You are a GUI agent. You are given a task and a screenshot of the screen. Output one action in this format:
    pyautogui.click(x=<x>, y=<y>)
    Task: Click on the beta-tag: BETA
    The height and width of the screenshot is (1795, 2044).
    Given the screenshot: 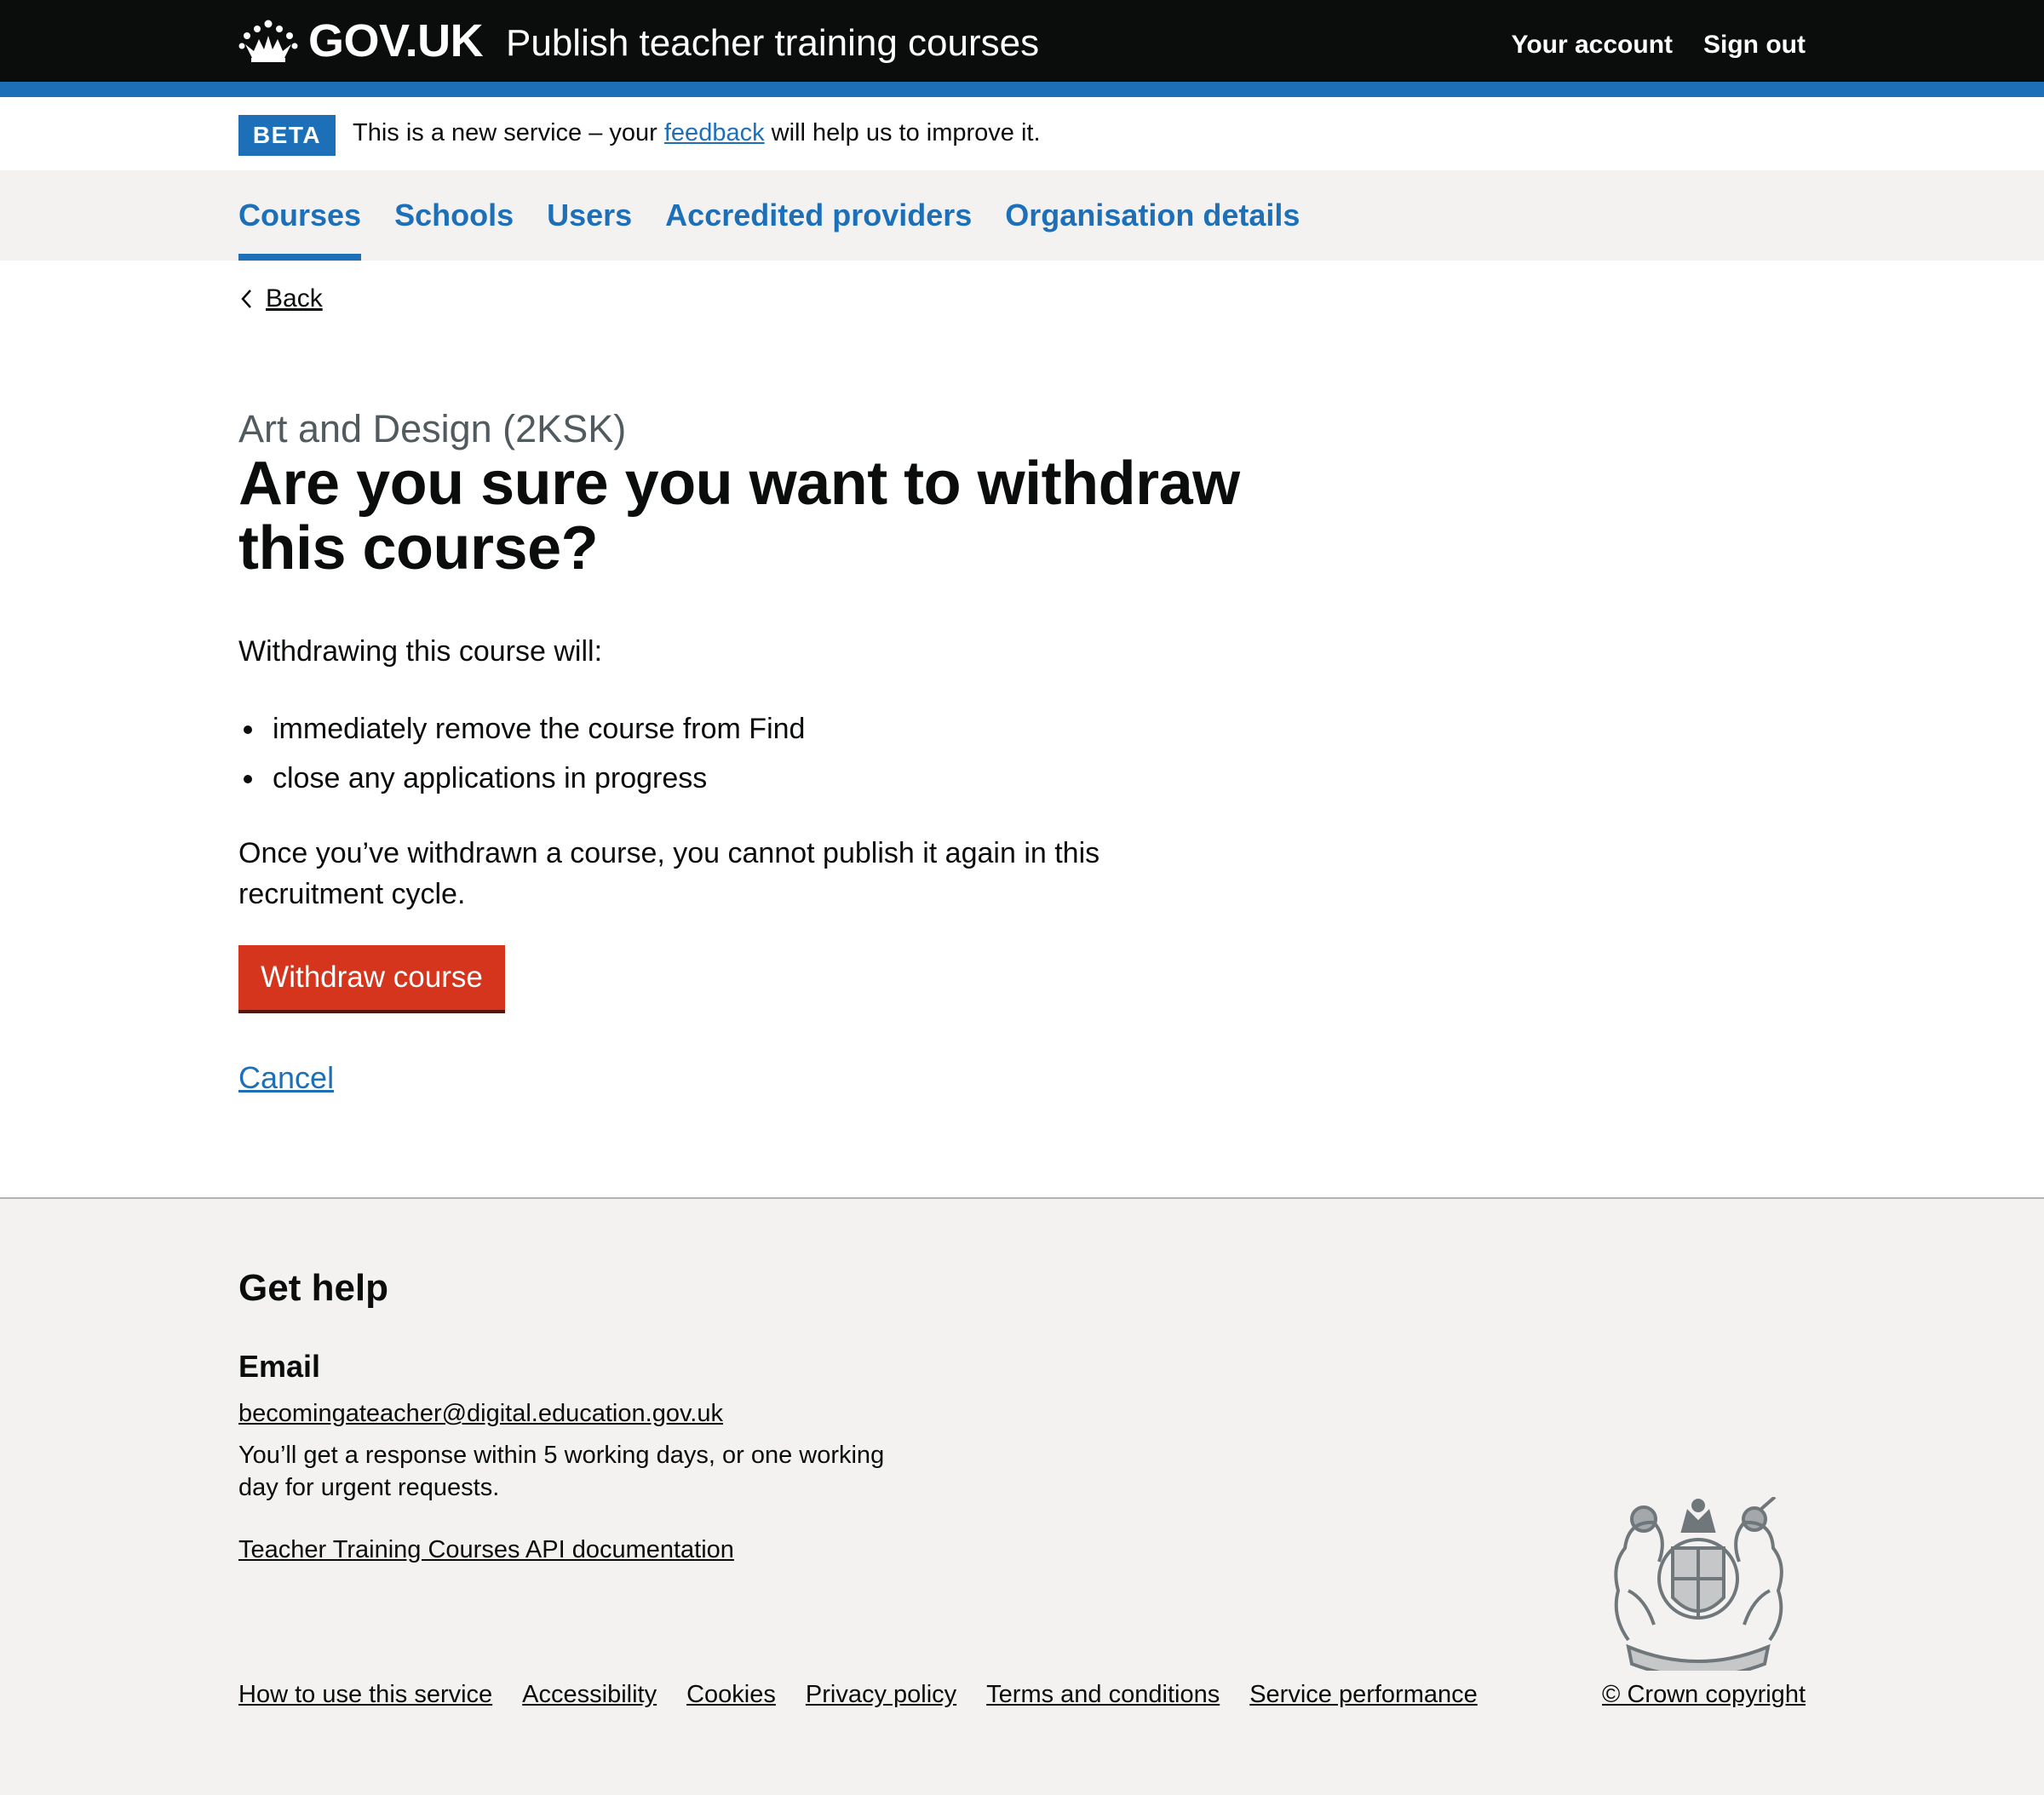 What is the action you would take?
    pyautogui.click(x=287, y=135)
    